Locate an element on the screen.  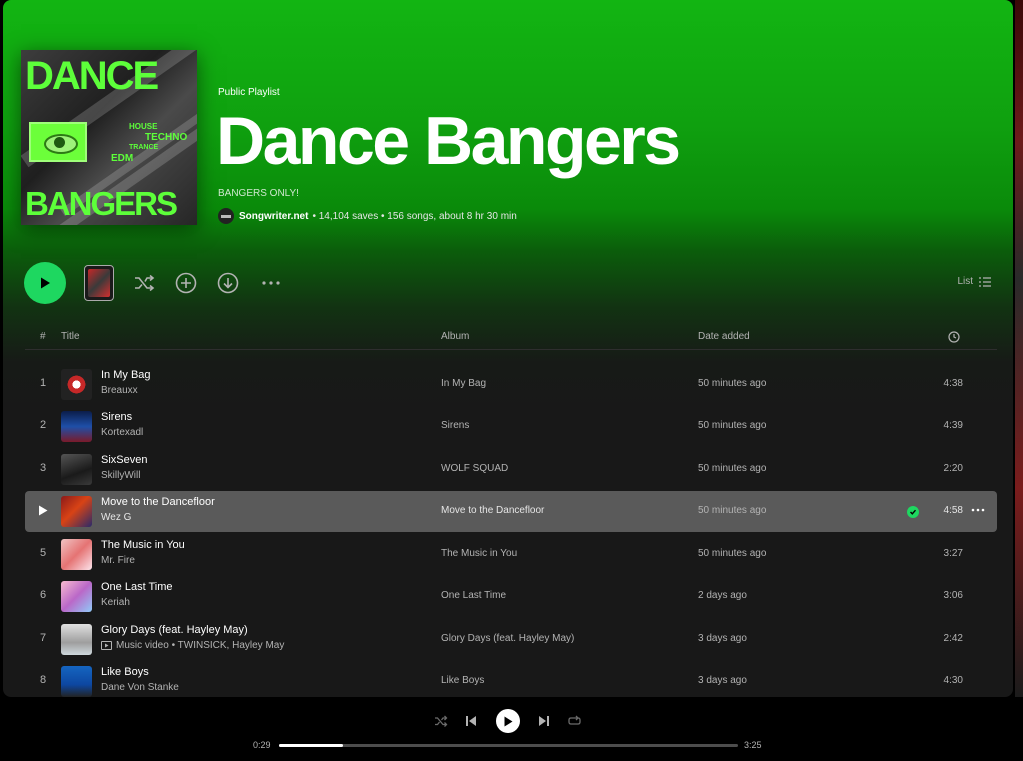
track-album: Glory Days (feat. Hayley May) is located at coordinates (507, 638).